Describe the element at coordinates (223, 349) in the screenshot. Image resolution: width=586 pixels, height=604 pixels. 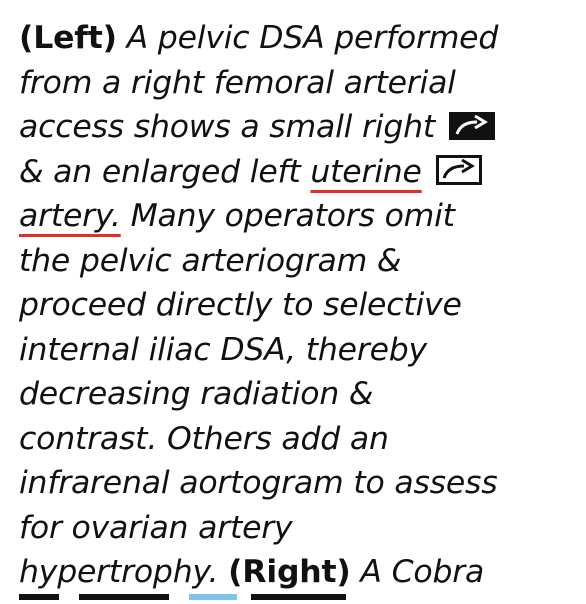
I see `caption-text: internal iliac DSA, thereby` at that location.